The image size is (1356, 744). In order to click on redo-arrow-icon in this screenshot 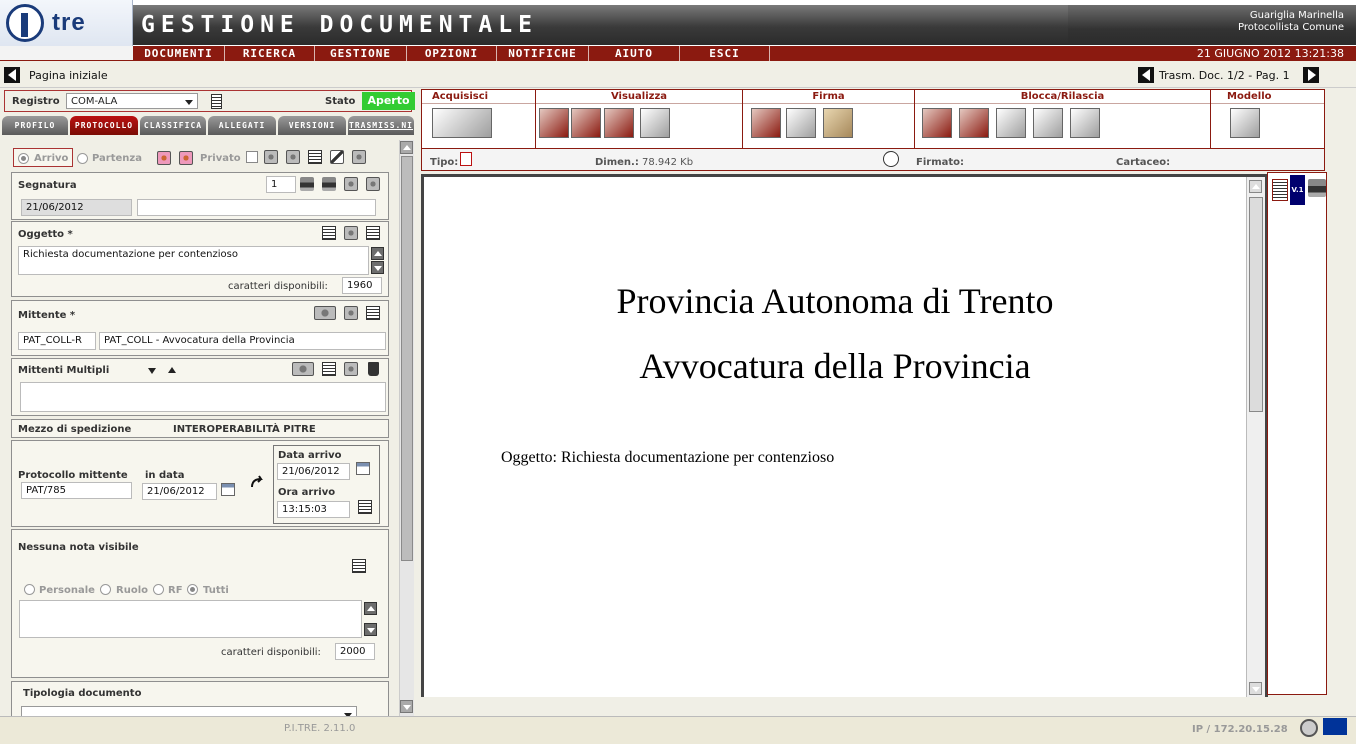, I will do `click(257, 482)`.